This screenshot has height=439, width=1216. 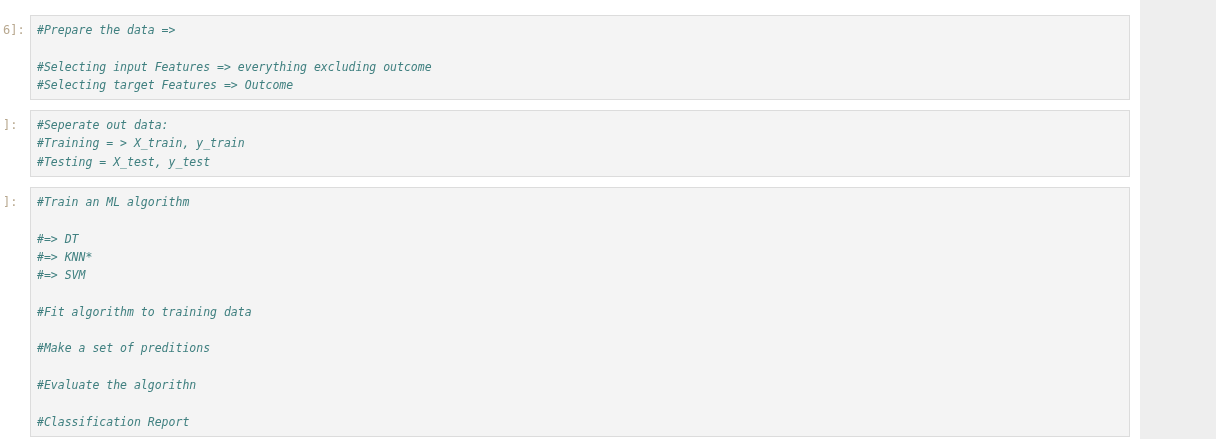 What do you see at coordinates (14, 30) in the screenshot?
I see `cell-prompt: 6]:` at bounding box center [14, 30].